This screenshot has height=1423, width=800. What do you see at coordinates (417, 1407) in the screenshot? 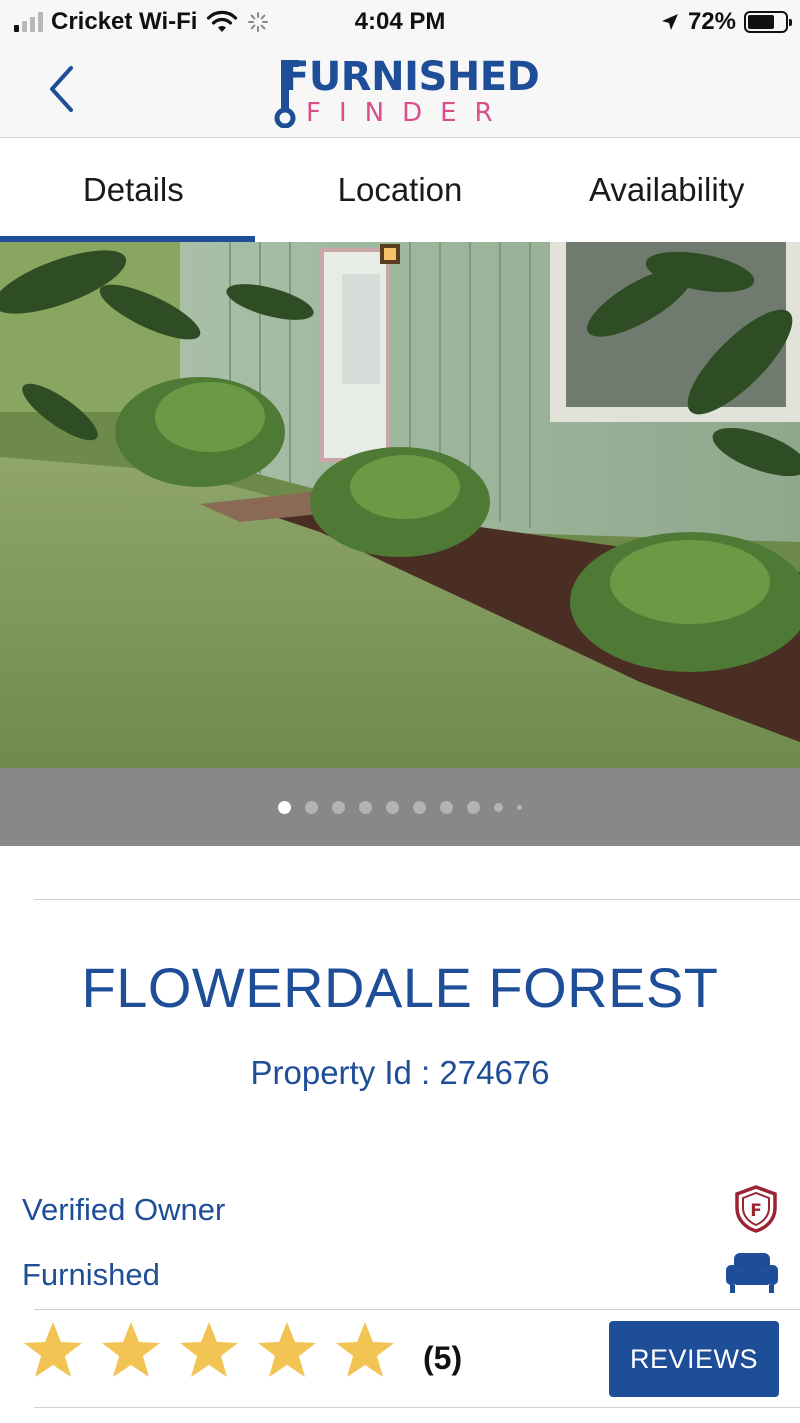
I see `divider-bottom` at bounding box center [417, 1407].